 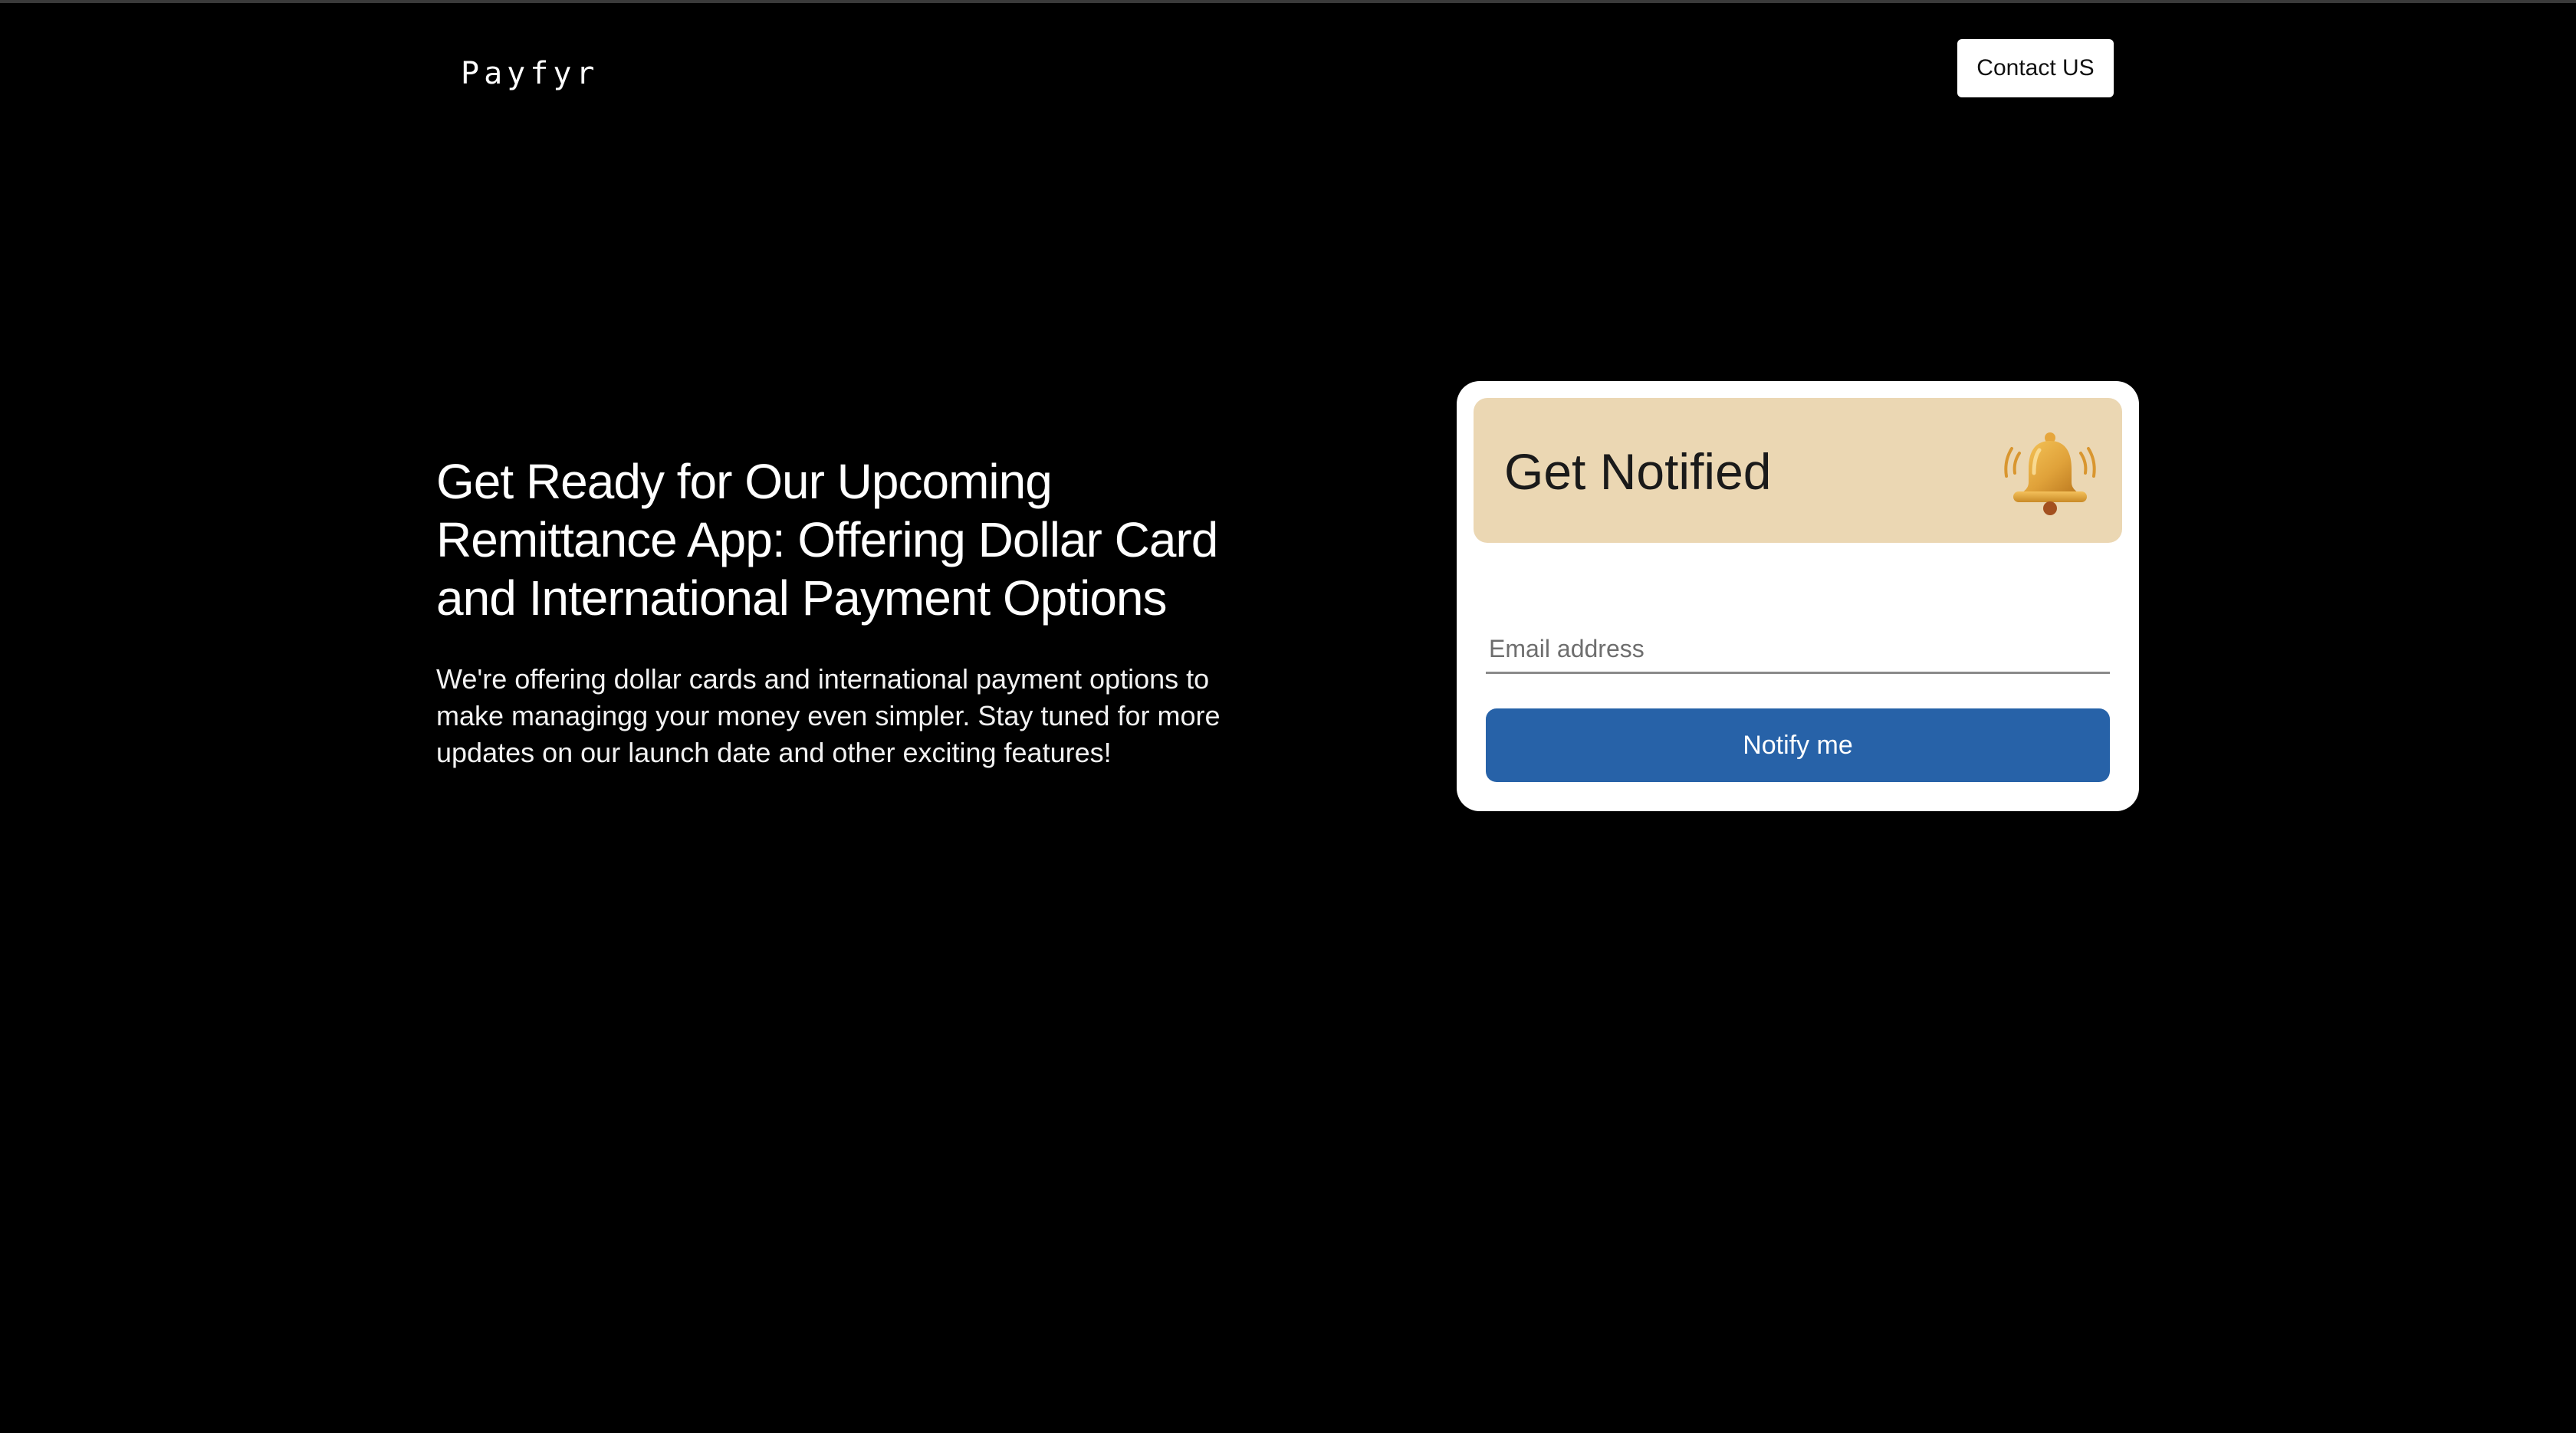 I want to click on notify-card: Get Notified Email address Notify me, so click(x=1798, y=596).